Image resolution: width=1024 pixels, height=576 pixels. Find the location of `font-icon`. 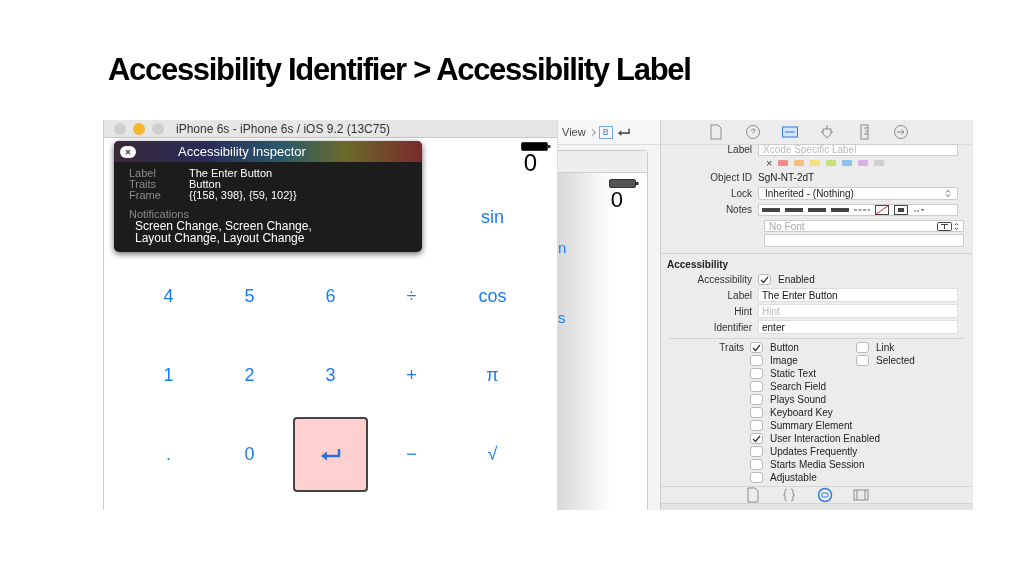

font-icon is located at coordinates (948, 226).